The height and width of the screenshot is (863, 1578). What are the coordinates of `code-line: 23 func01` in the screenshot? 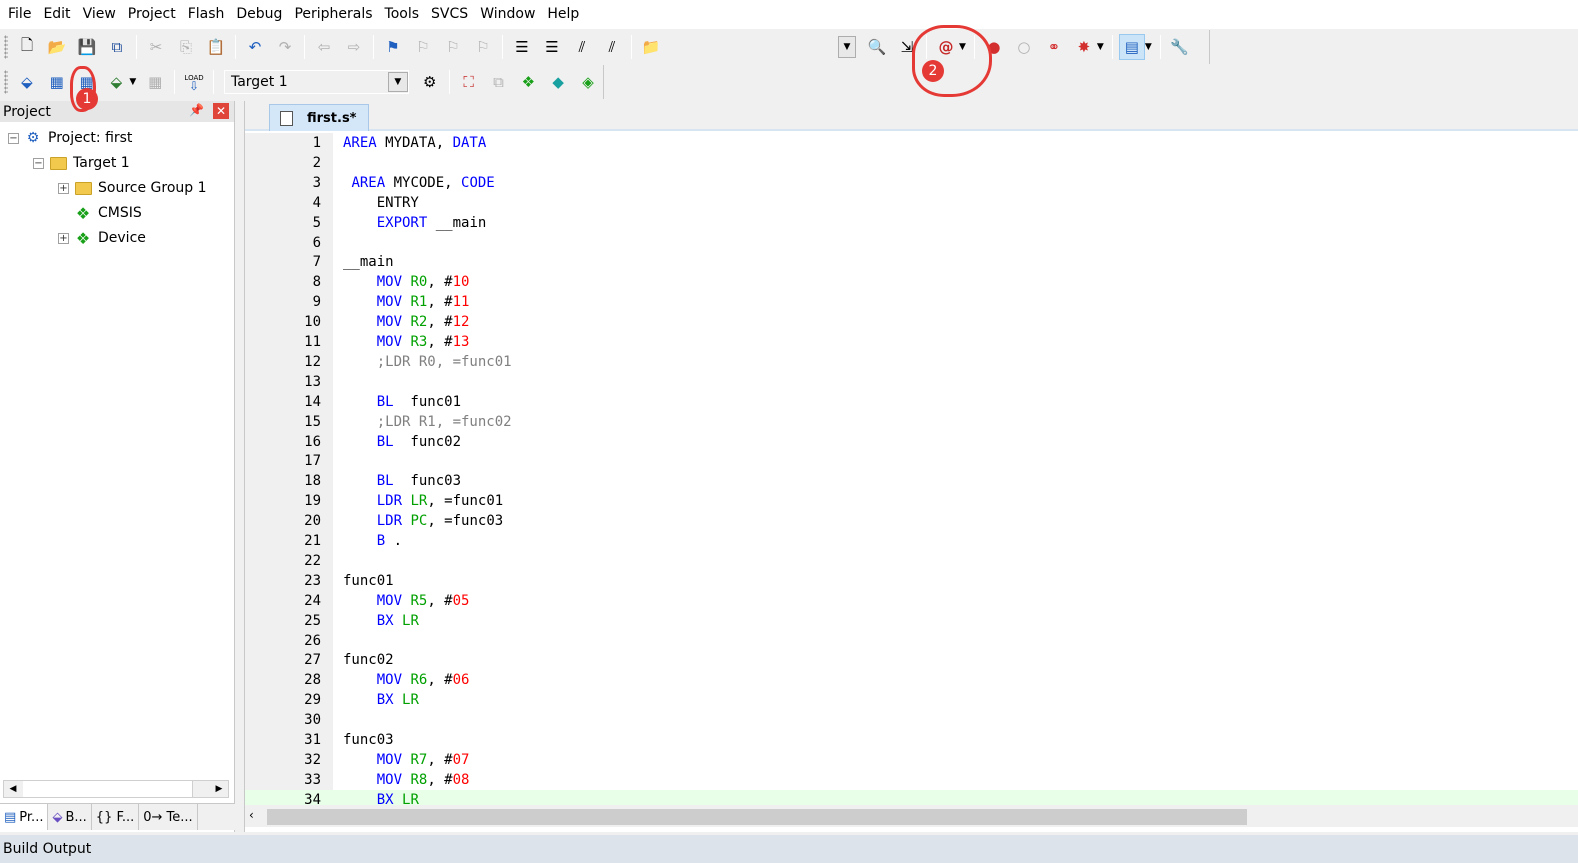 It's located at (911, 581).